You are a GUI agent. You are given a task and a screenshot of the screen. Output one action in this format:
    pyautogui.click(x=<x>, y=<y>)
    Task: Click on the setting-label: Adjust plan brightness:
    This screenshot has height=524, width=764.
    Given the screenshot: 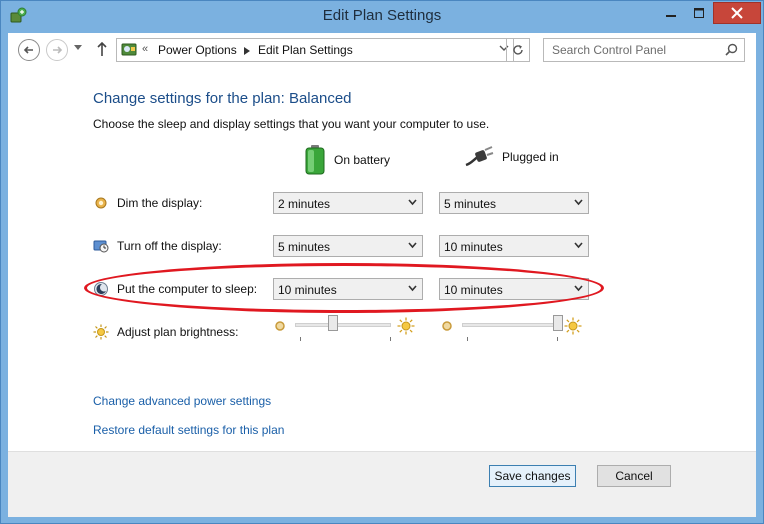 What is the action you would take?
    pyautogui.click(x=178, y=332)
    